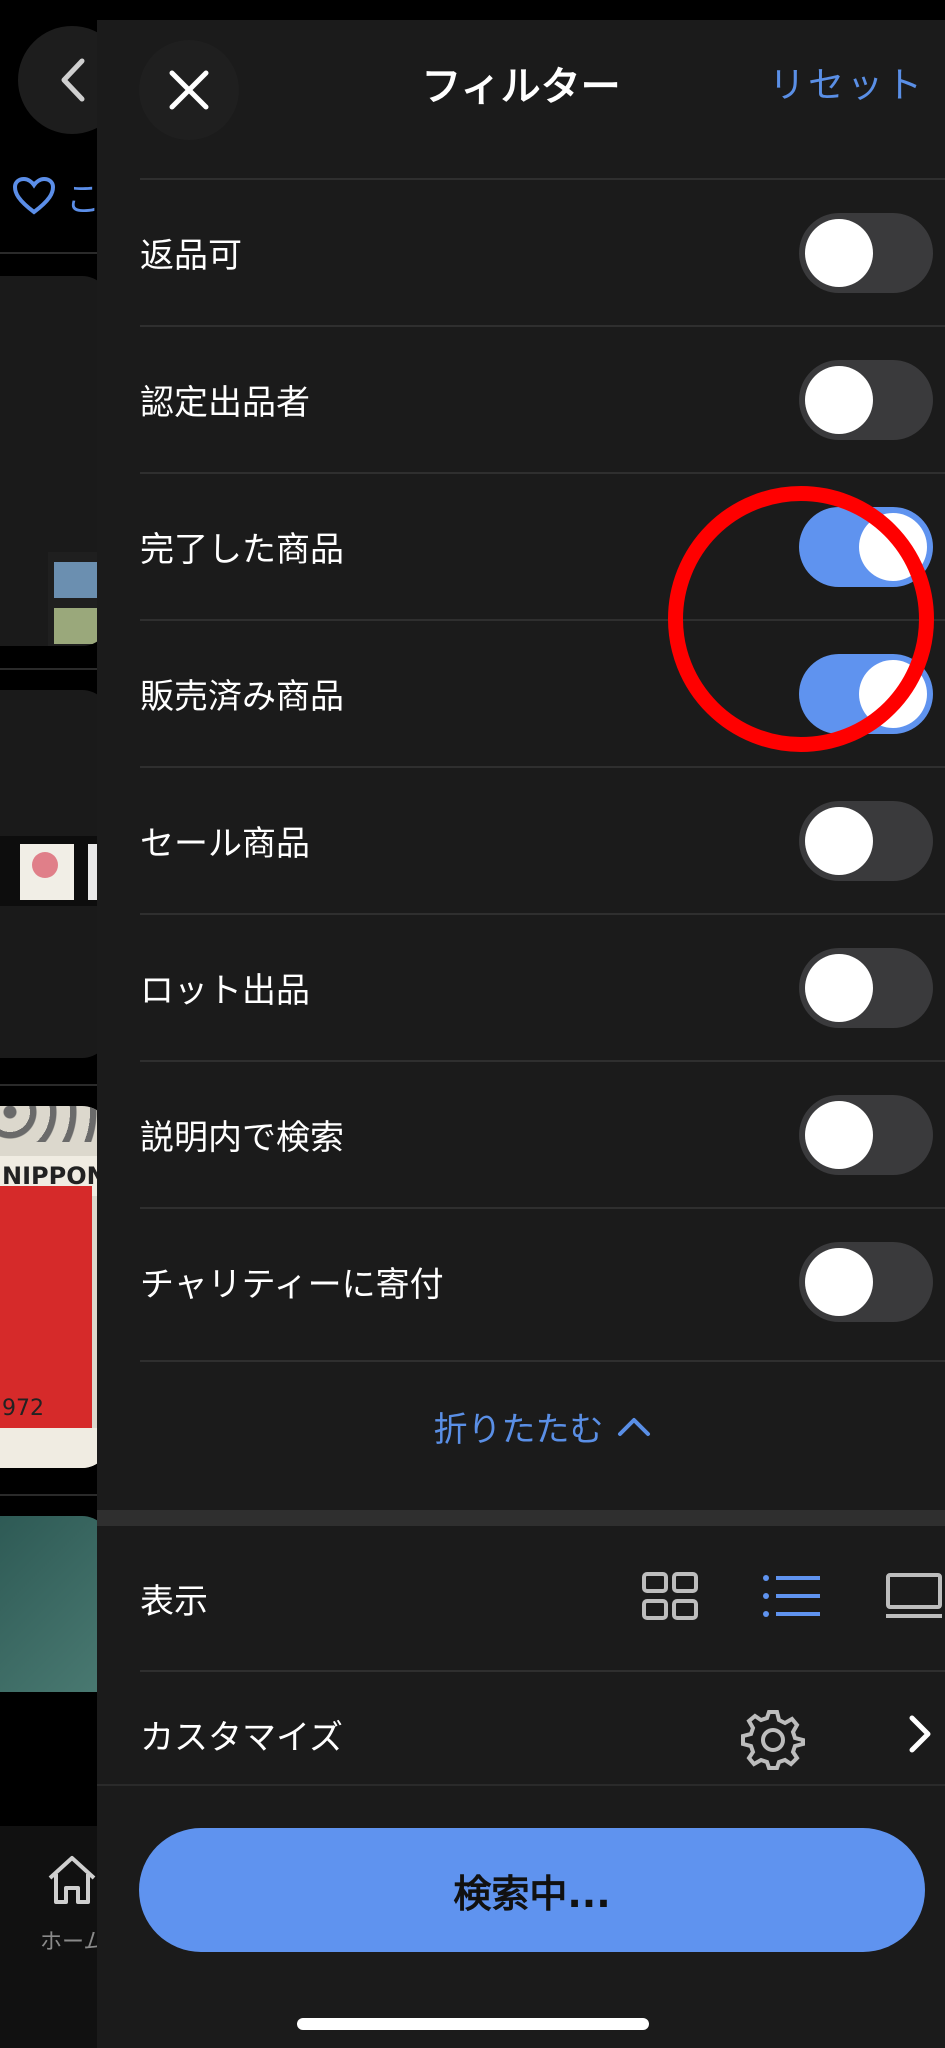  What do you see at coordinates (241, 1737) in the screenshot?
I see `customize-label: カスタマイズ` at bounding box center [241, 1737].